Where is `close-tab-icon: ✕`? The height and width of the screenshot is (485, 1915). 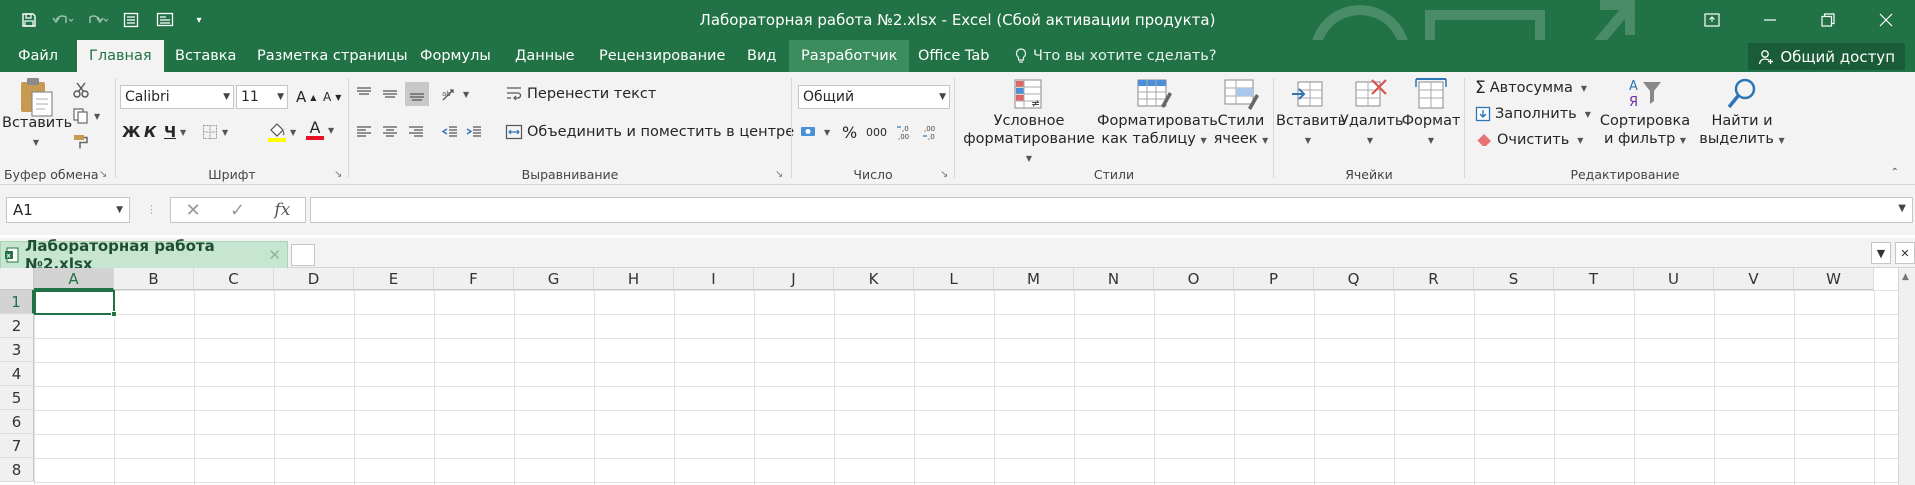 close-tab-icon: ✕ is located at coordinates (274, 255).